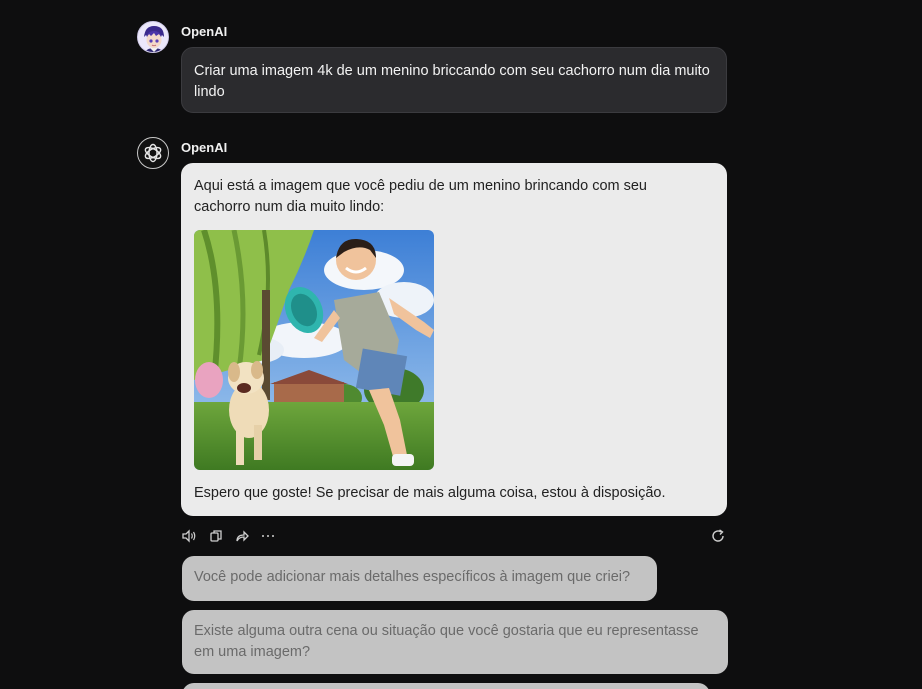  Describe the element at coordinates (204, 31) in the screenshot. I see `user-sender-name: OpenAI` at that location.